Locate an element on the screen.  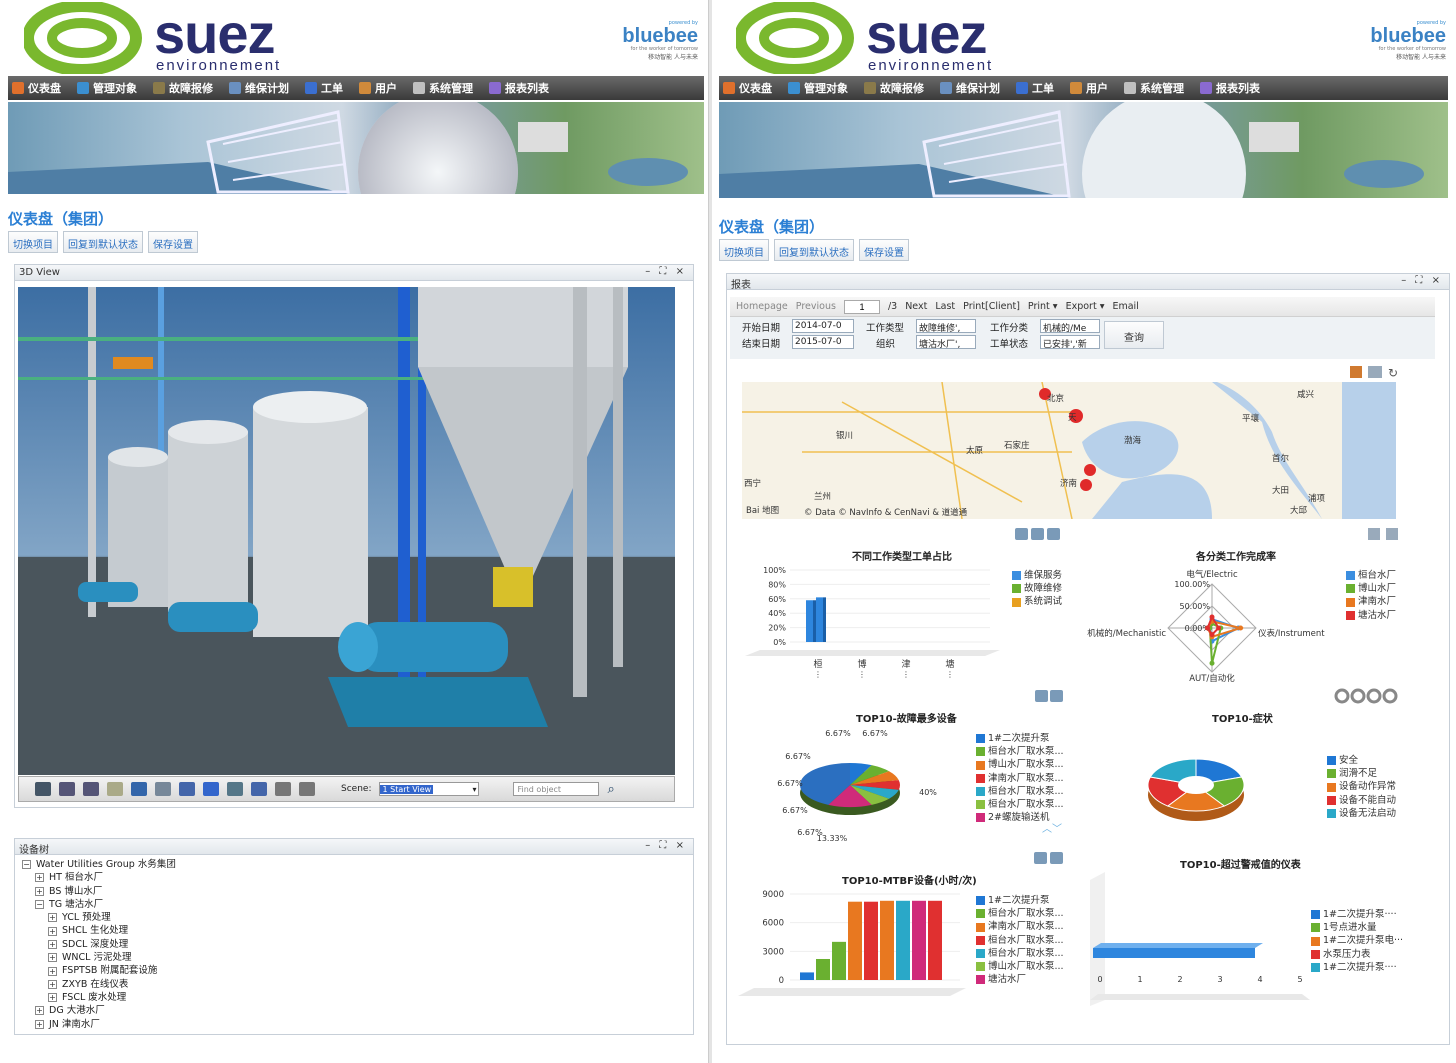
legend-item: 1#二次提升泵电··· is located at coordinates (1357, 940).